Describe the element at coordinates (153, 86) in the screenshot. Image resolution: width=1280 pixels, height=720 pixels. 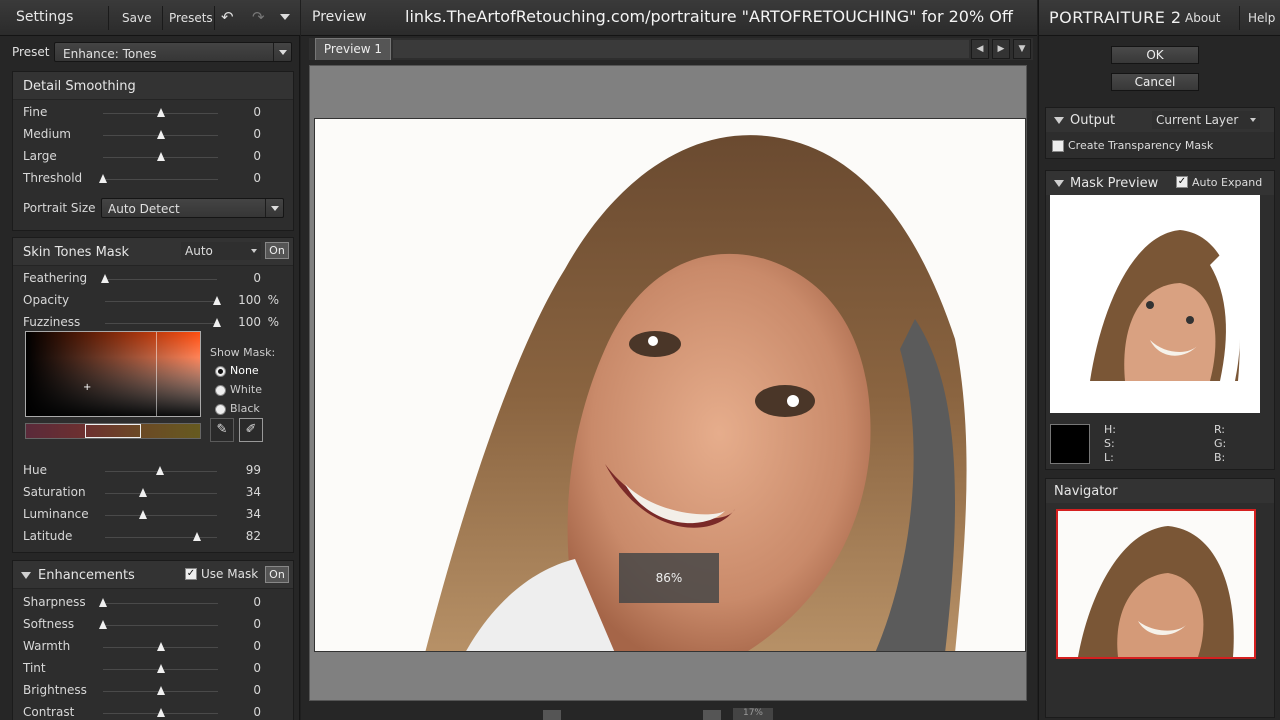
I see `detail-smoothing-header: Detail Smoothing` at that location.